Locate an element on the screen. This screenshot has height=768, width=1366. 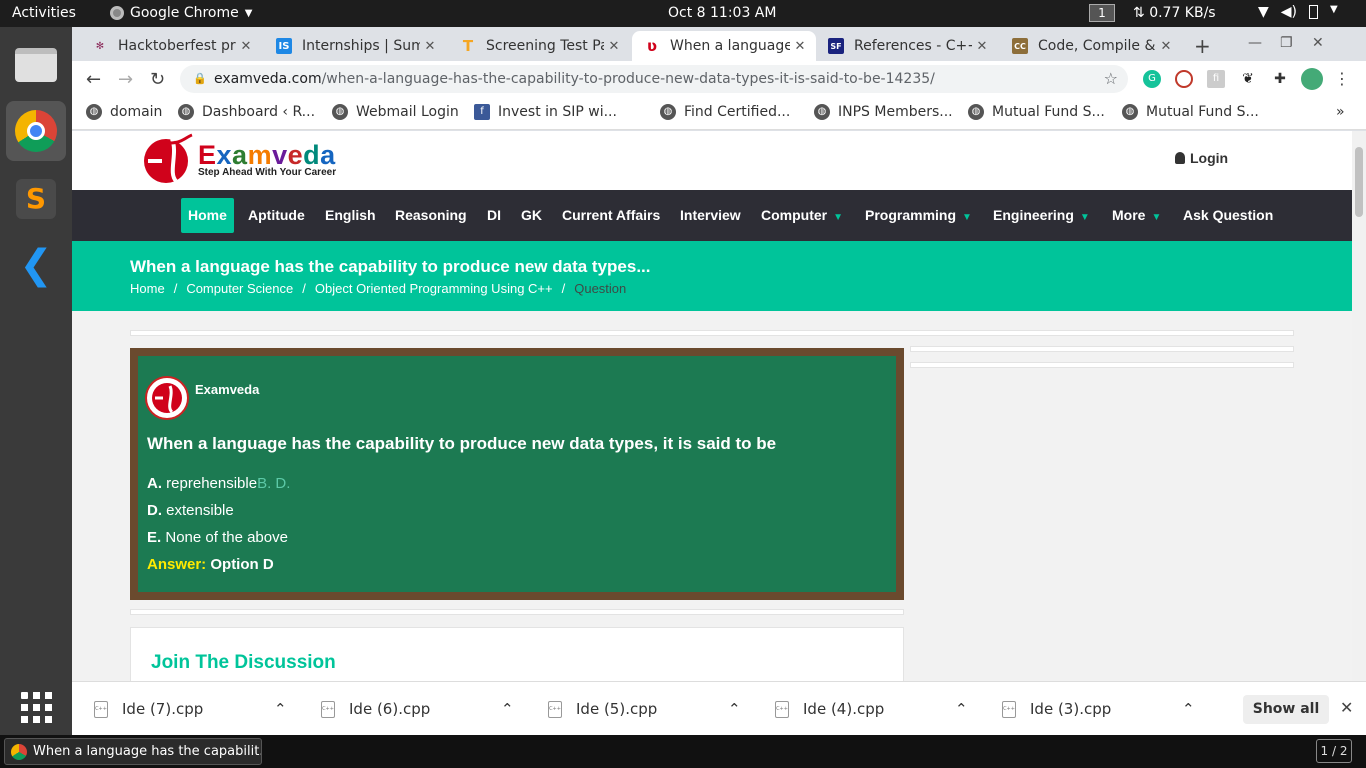
cpp-file-icon: C++ is located at coordinates (555, 709).